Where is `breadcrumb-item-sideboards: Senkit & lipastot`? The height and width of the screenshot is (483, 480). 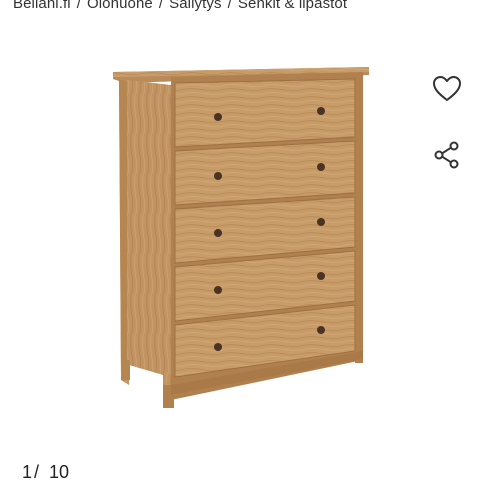 breadcrumb-item-sideboards: Senkit & lipastot is located at coordinates (292, 6).